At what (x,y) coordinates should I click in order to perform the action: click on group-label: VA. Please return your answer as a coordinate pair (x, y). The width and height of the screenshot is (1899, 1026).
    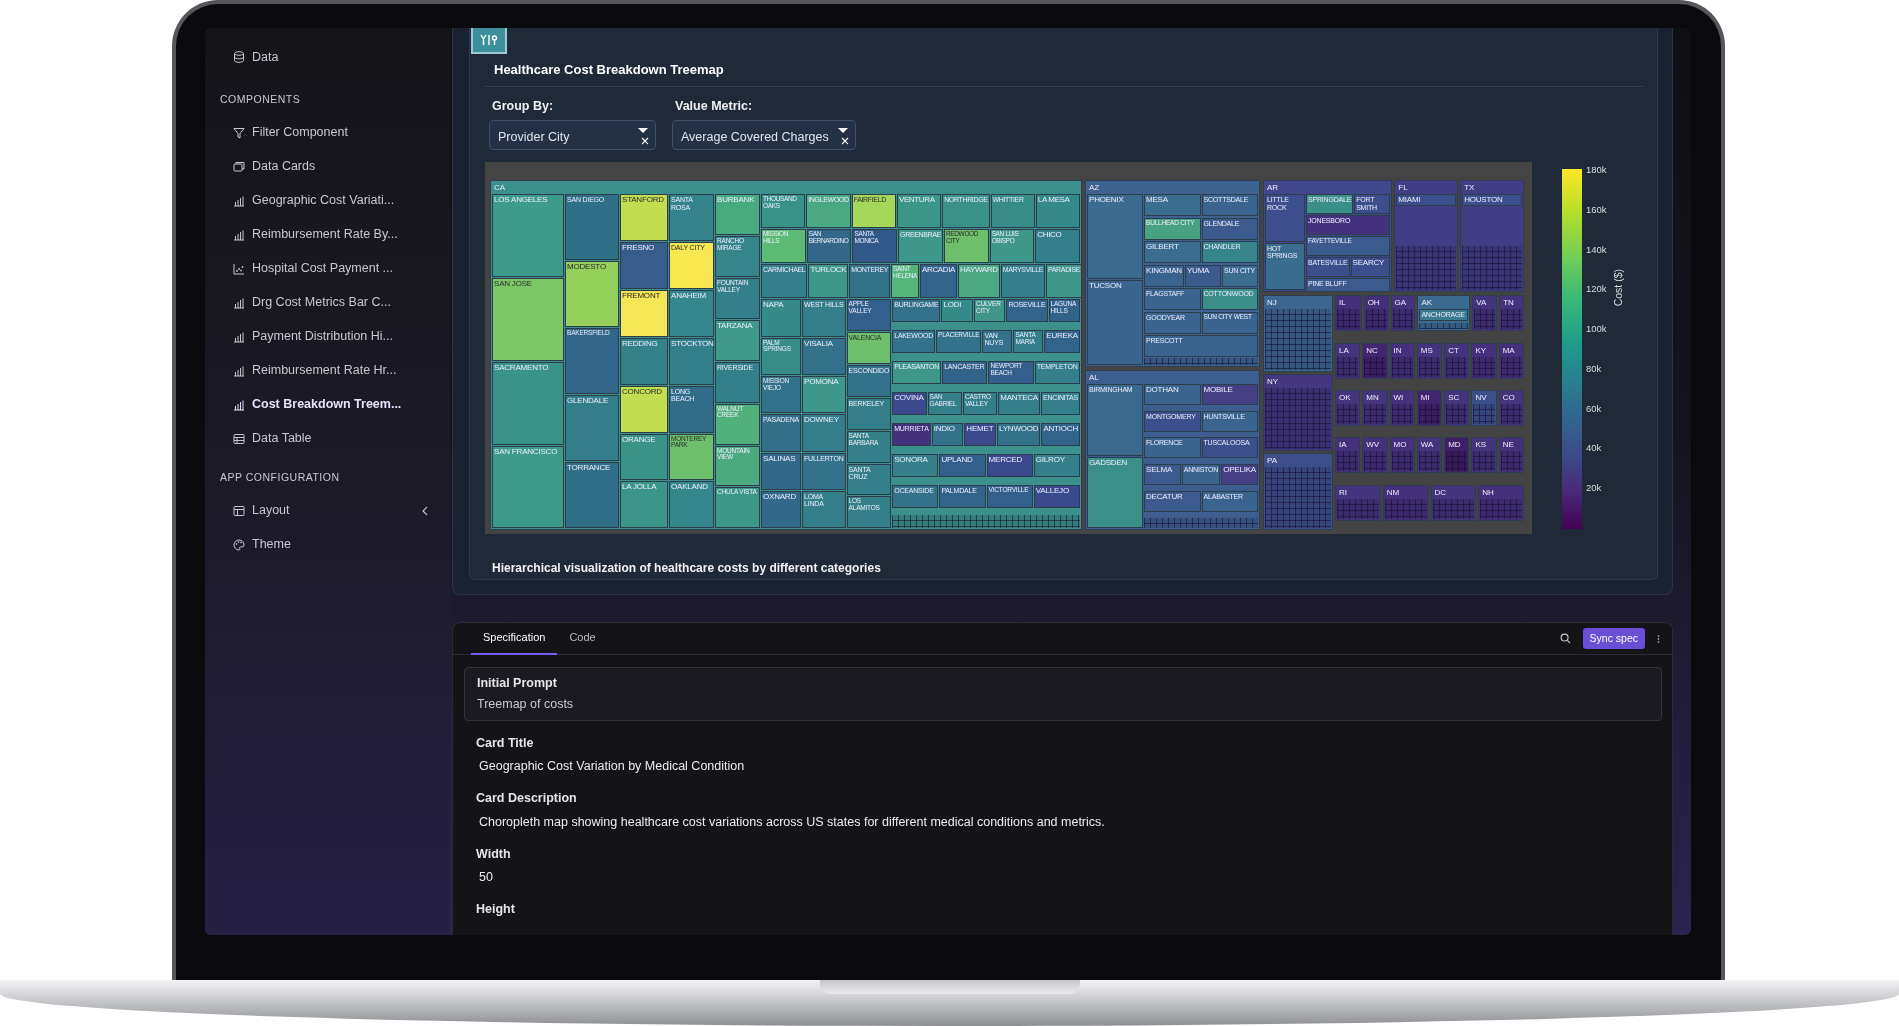
    Looking at the image, I should click on (1481, 303).